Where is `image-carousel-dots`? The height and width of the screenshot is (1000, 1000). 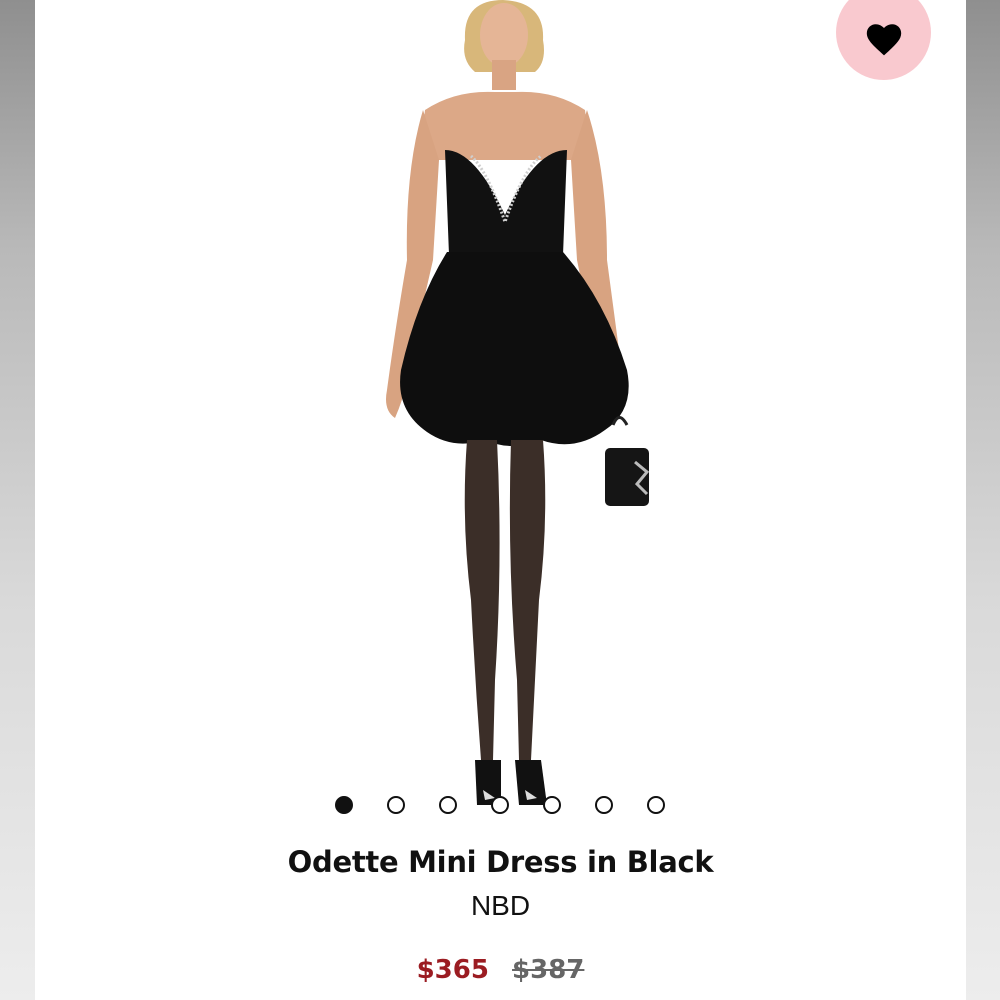
image-carousel-dots is located at coordinates (505, 806).